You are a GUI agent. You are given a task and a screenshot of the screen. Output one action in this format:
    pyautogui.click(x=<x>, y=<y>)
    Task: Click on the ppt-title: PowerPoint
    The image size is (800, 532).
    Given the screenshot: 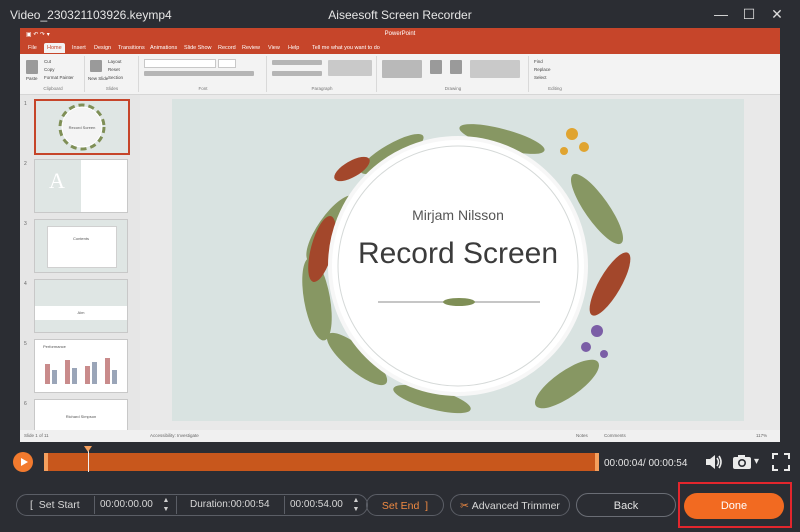 What is the action you would take?
    pyautogui.click(x=400, y=34)
    